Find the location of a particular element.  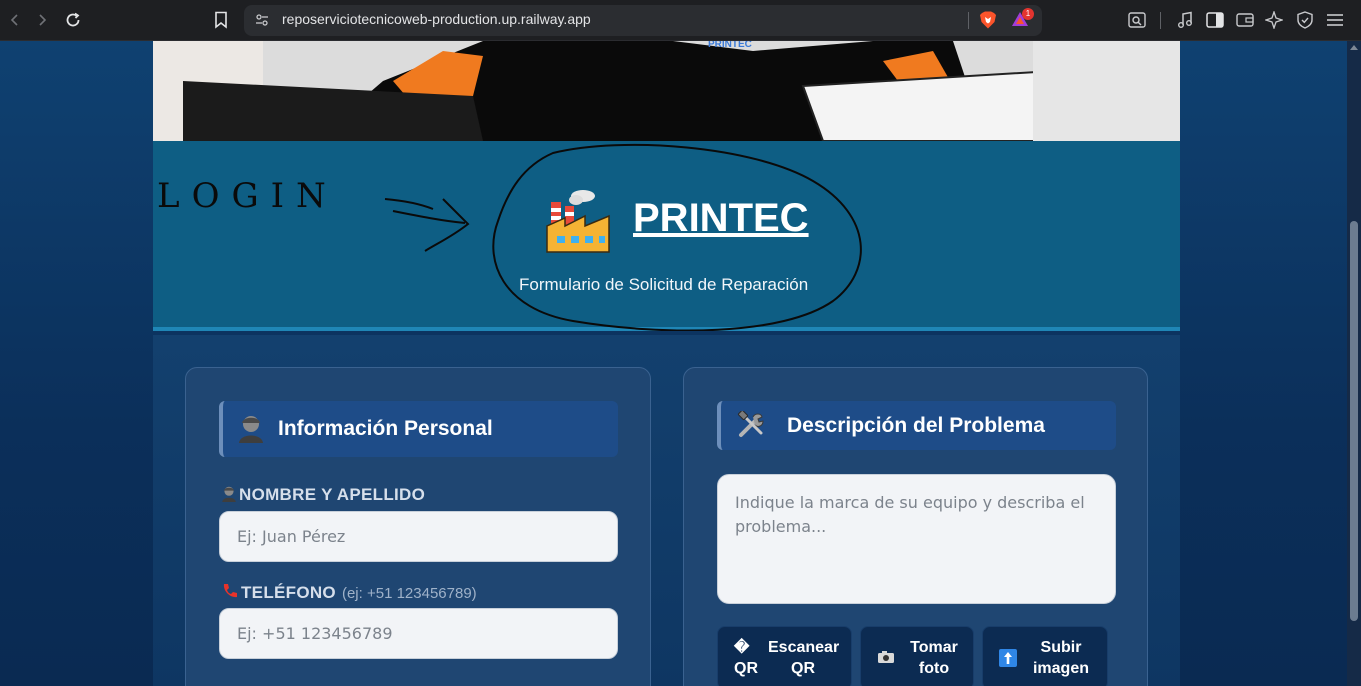

brand-title: PRINTEC is located at coordinates (721, 218).